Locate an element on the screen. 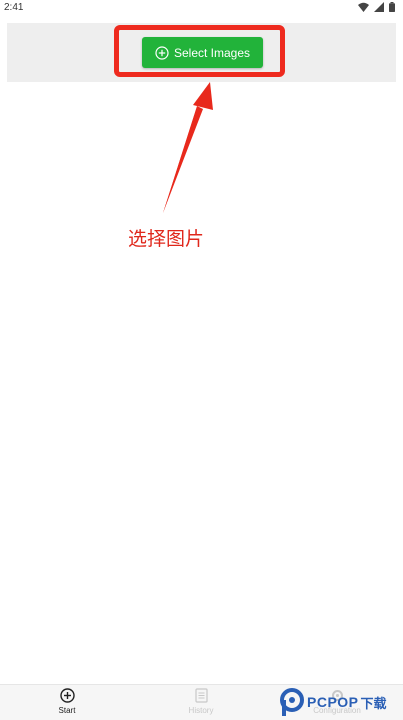 The image size is (403, 720). nav-item-start: Start is located at coordinates (67, 701).